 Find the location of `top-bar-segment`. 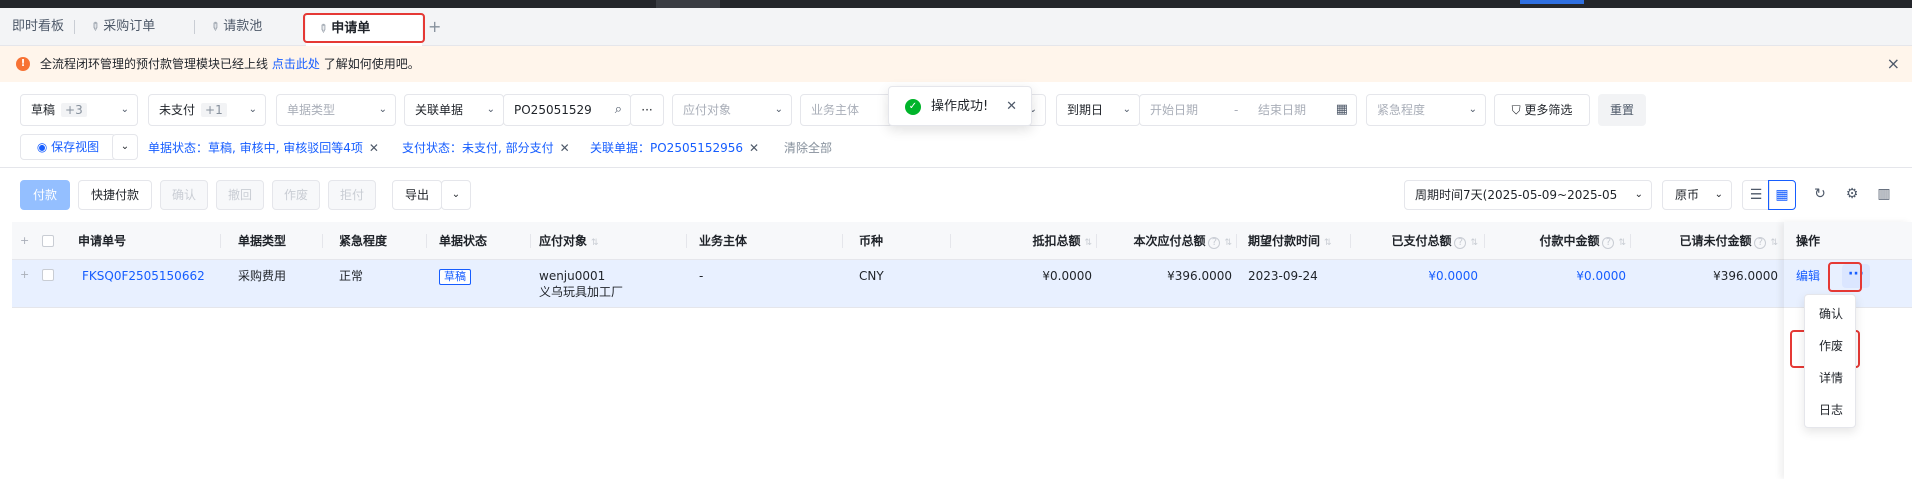

top-bar-segment is located at coordinates (688, 4).